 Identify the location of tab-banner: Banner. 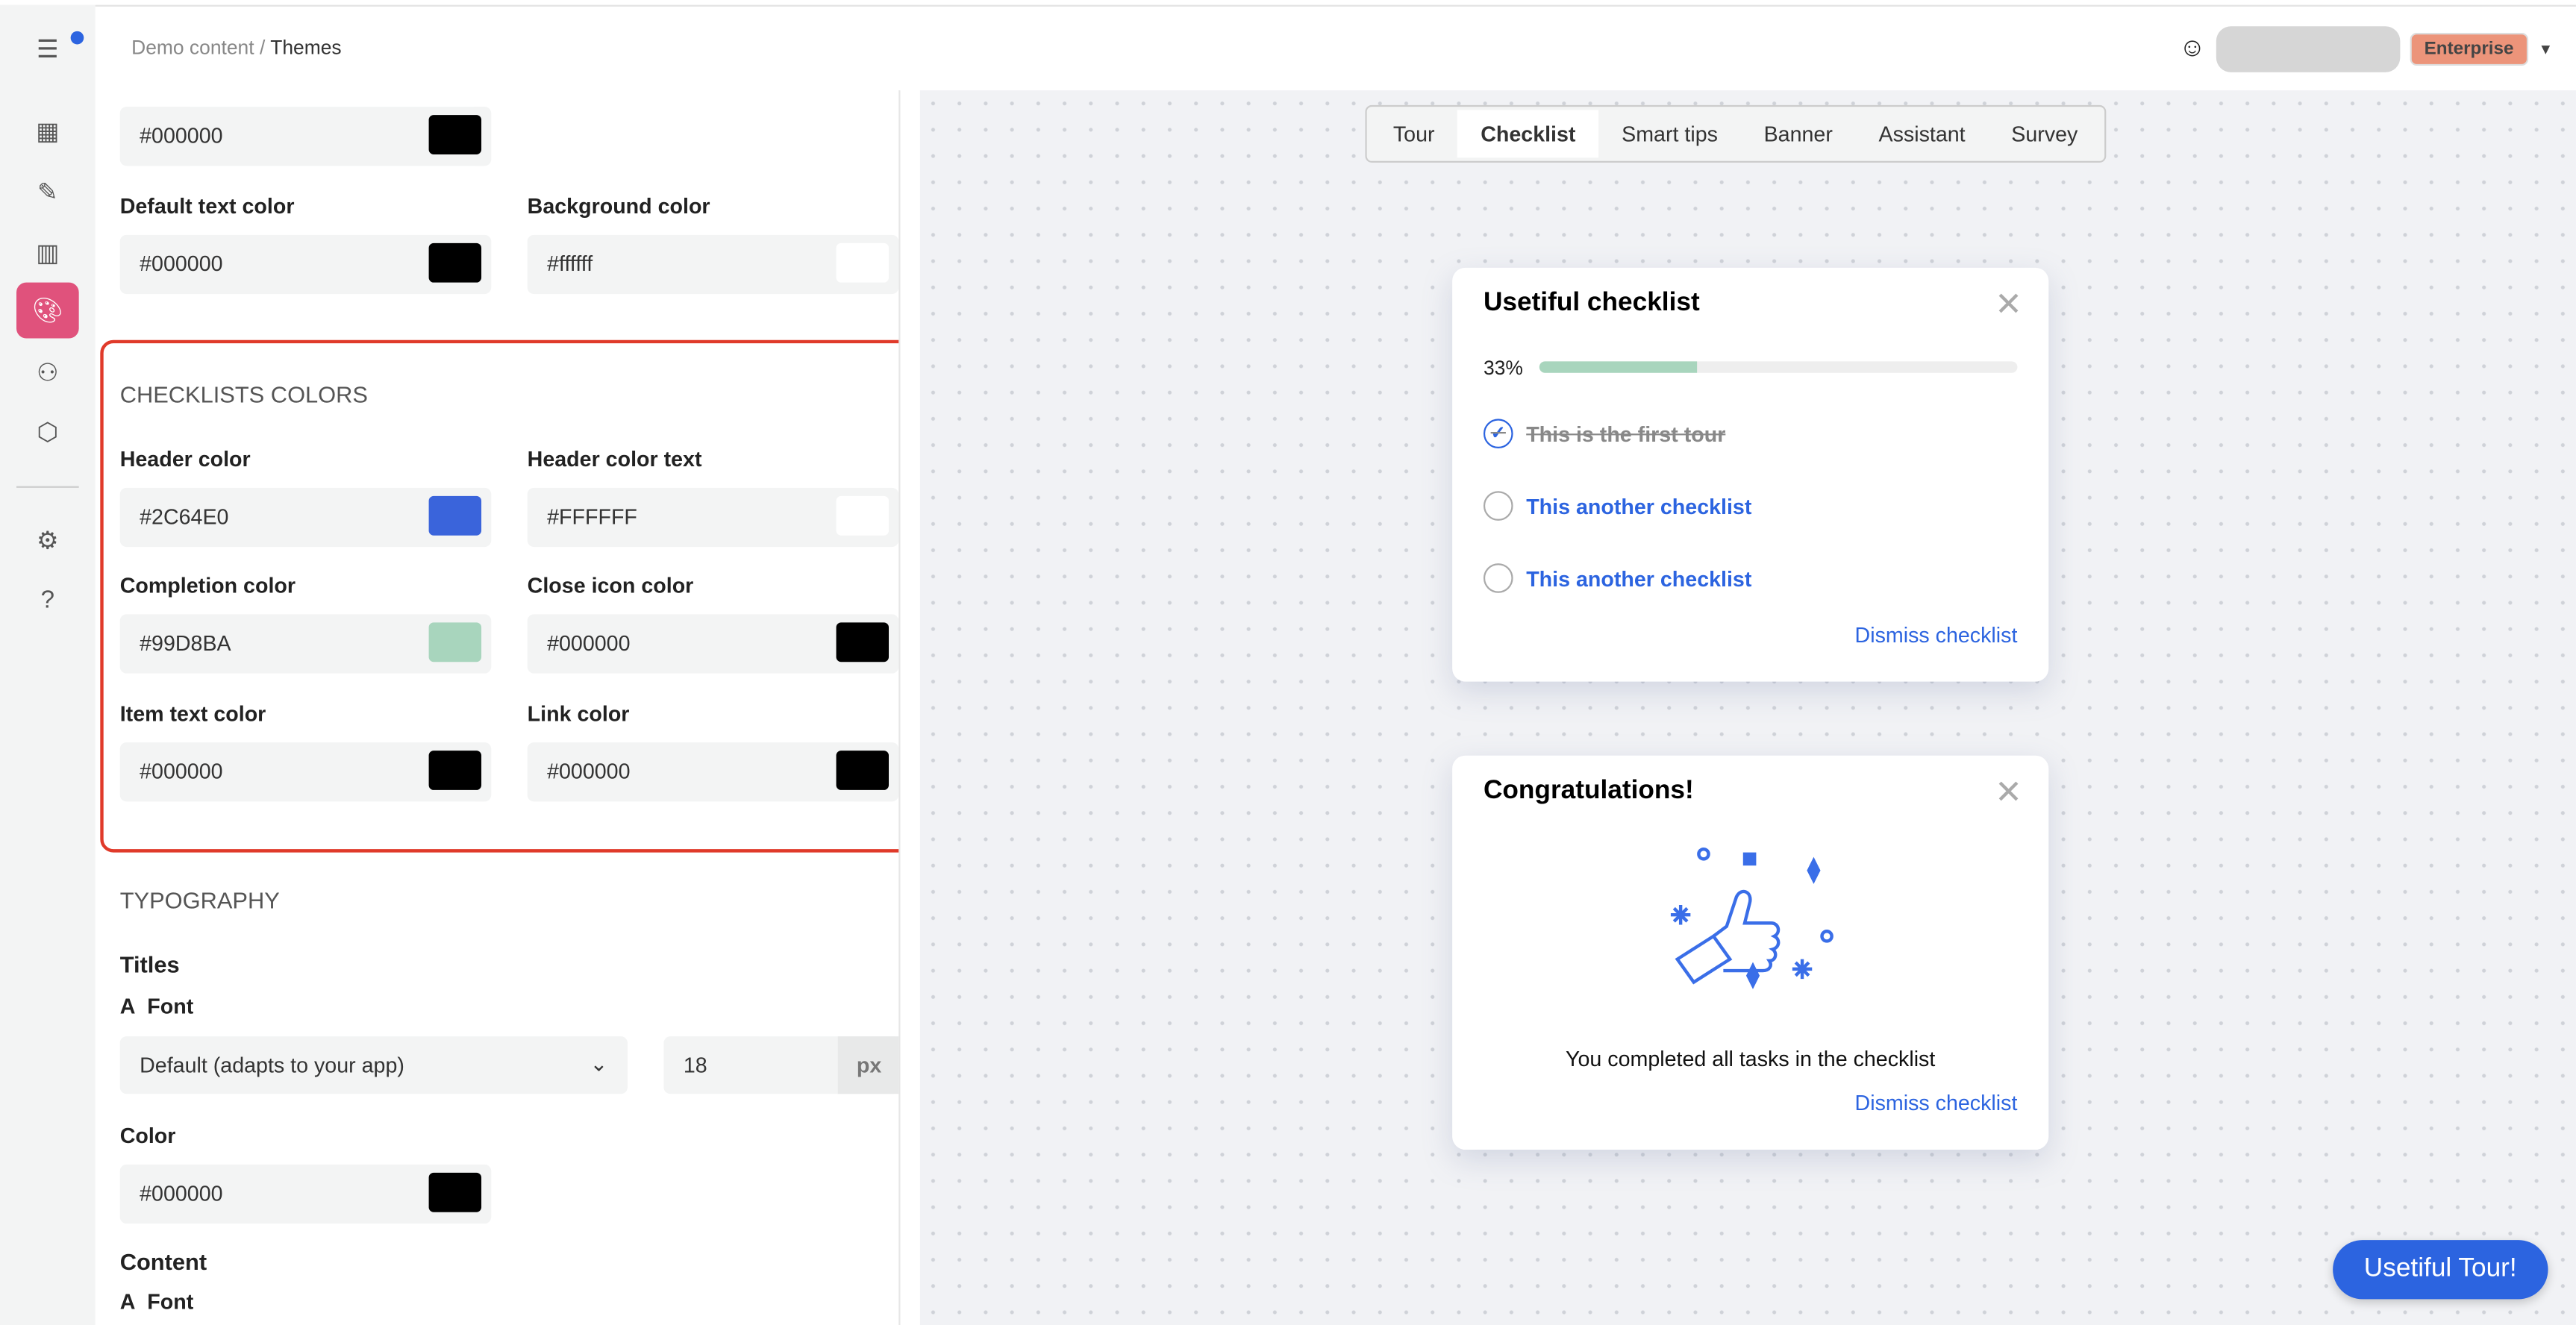
(1798, 134).